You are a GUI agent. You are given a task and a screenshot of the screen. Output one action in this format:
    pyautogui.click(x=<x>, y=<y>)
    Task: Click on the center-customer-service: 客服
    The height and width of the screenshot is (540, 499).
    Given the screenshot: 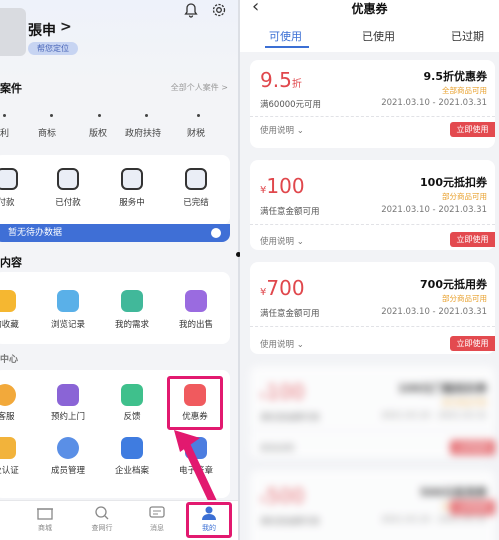 What is the action you would take?
    pyautogui.click(x=17, y=416)
    